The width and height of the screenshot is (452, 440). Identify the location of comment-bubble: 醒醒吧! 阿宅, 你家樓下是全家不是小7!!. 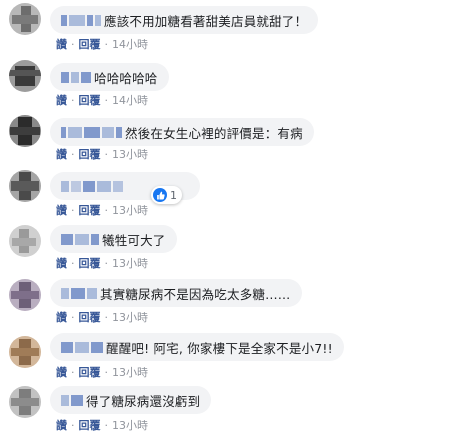
(197, 347).